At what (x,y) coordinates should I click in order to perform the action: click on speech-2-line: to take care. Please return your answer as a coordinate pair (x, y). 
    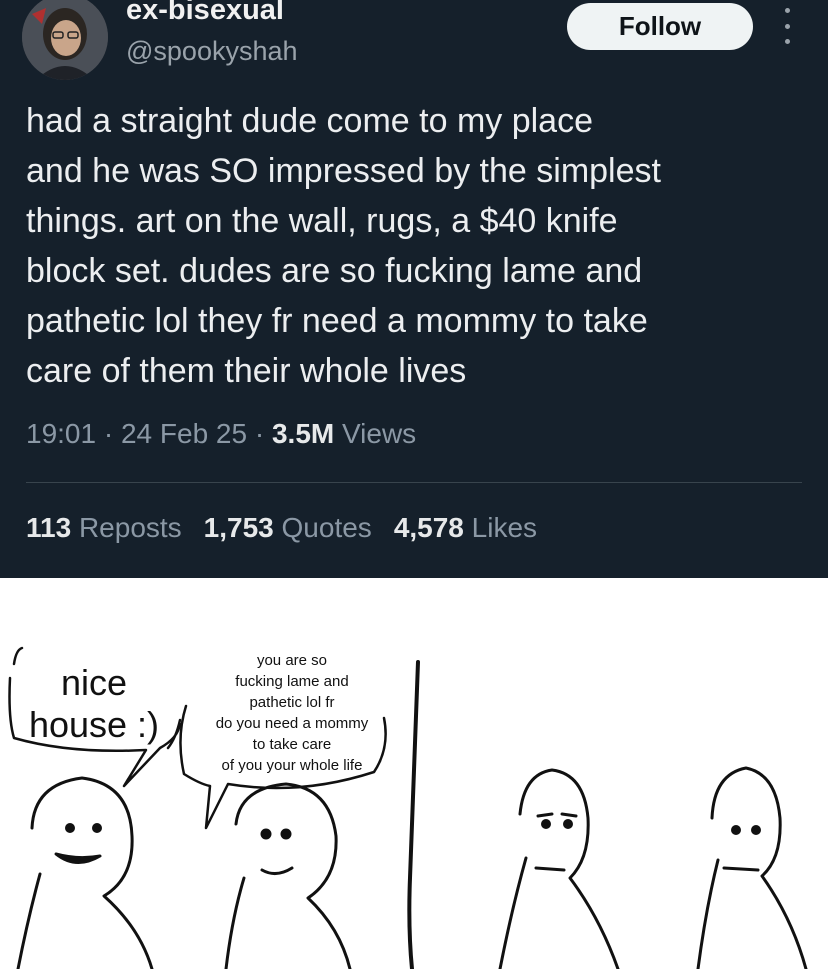
    Looking at the image, I should click on (292, 744).